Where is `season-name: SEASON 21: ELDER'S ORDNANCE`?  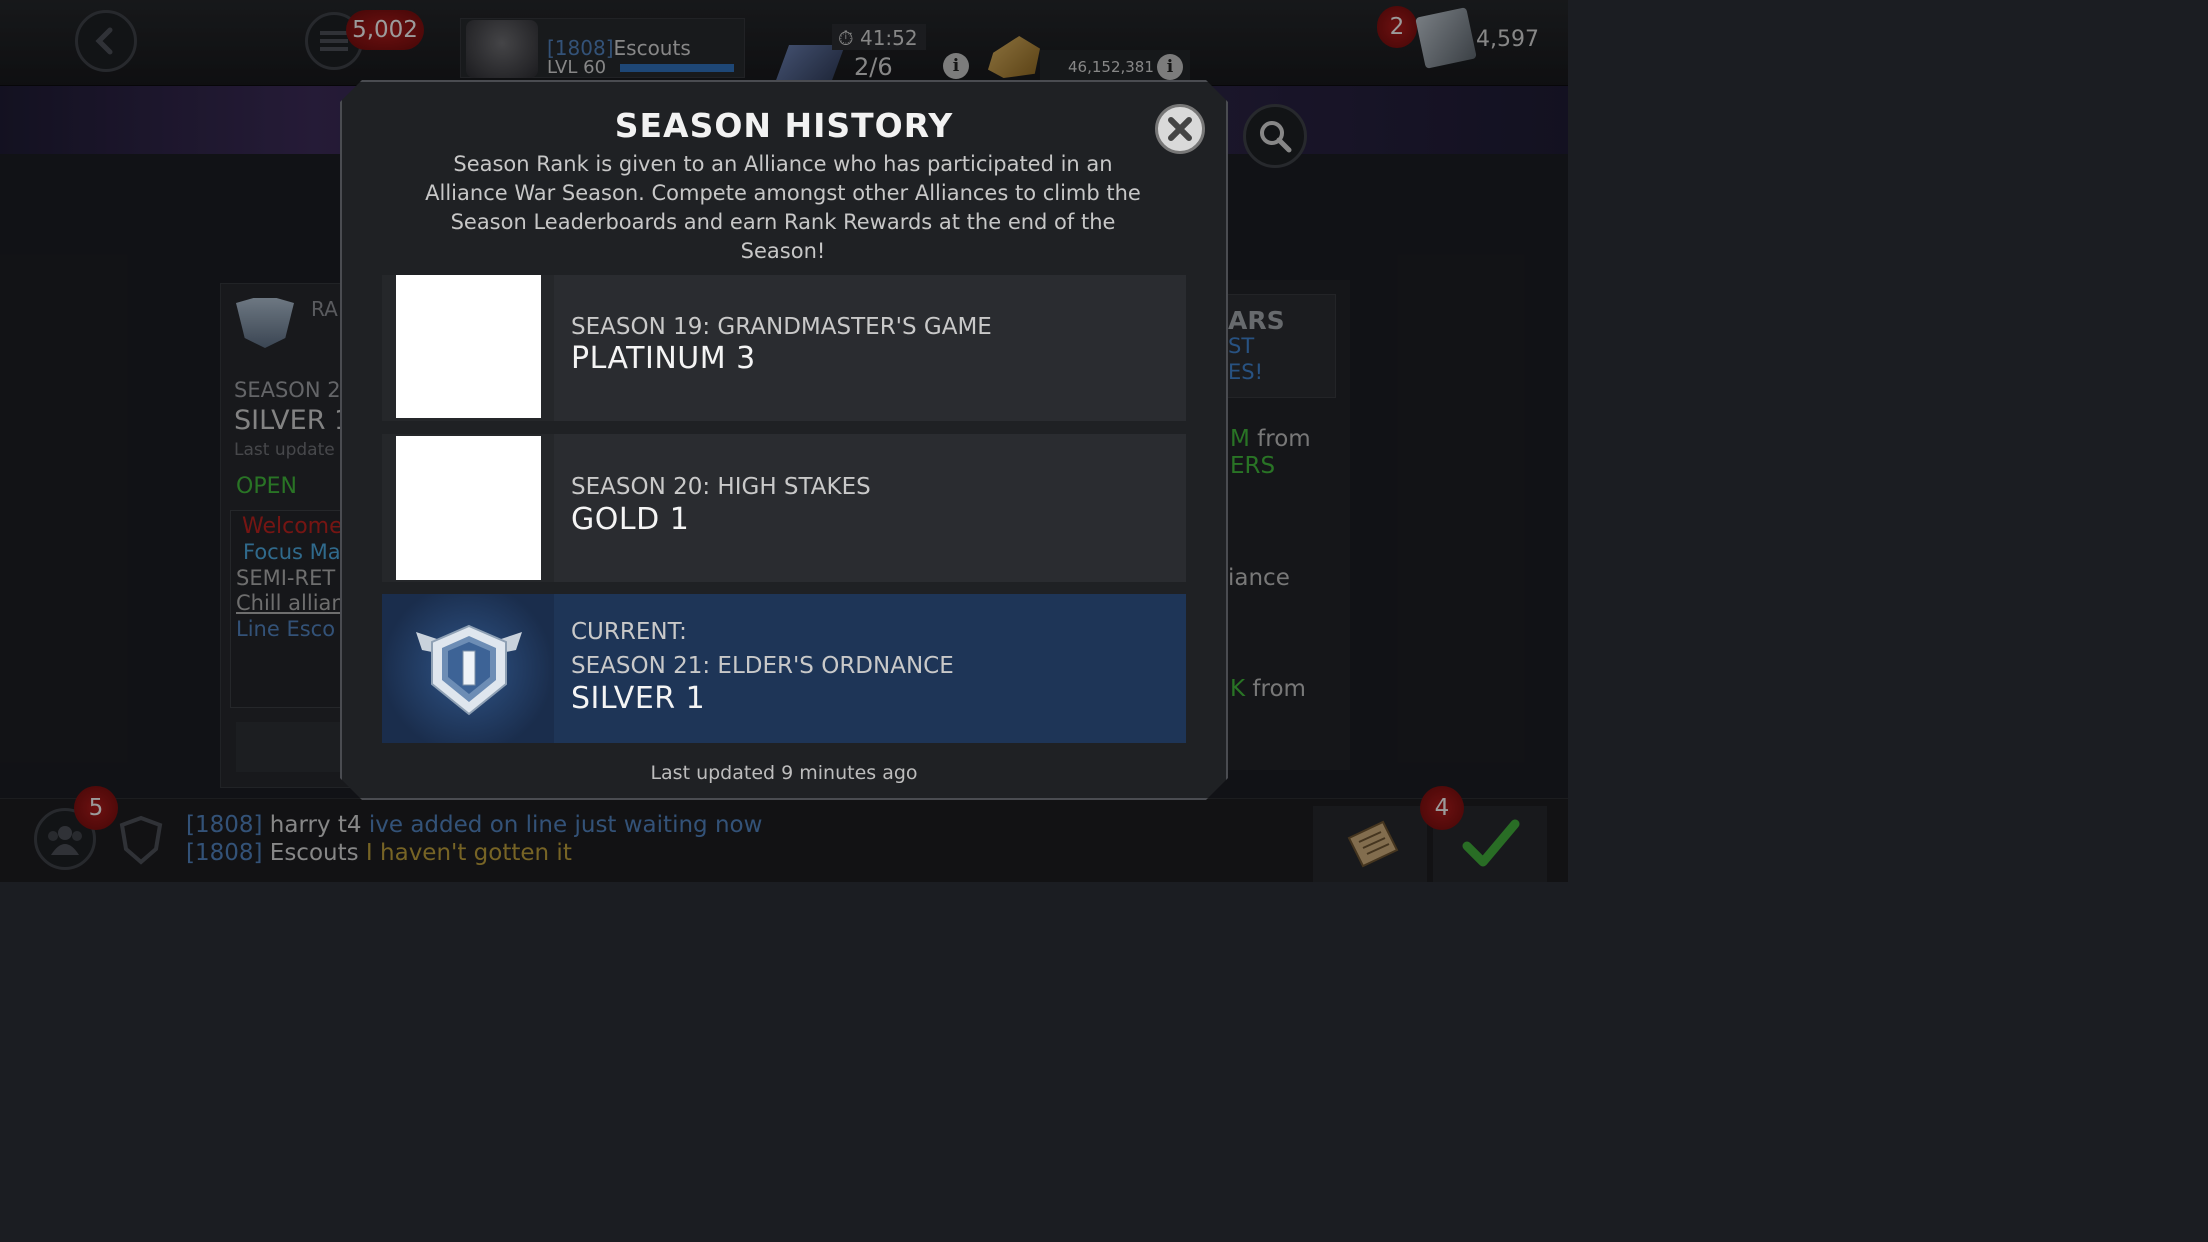 season-name: SEASON 21: ELDER'S ORDNANCE is located at coordinates (762, 666).